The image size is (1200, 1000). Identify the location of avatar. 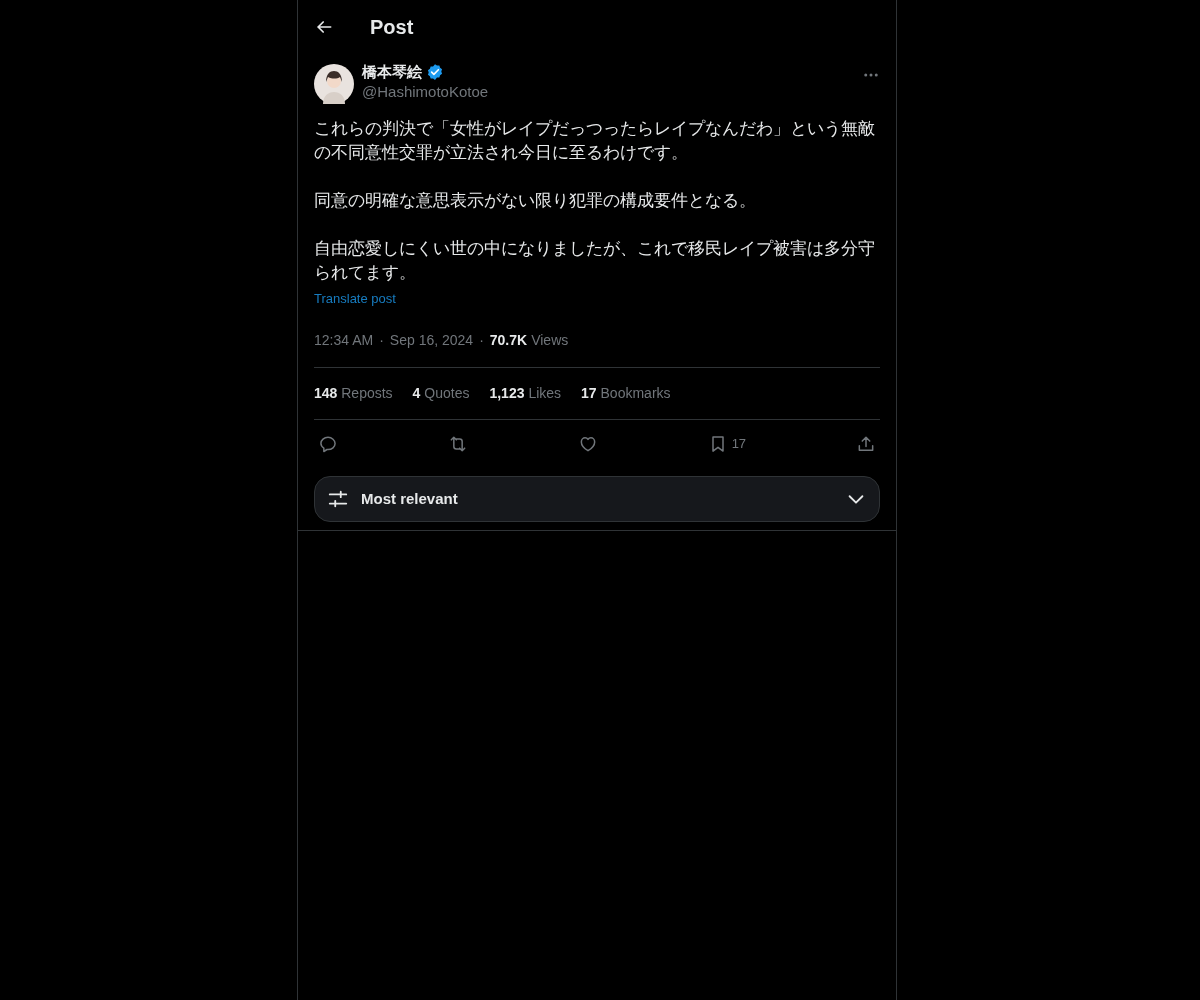
(334, 84).